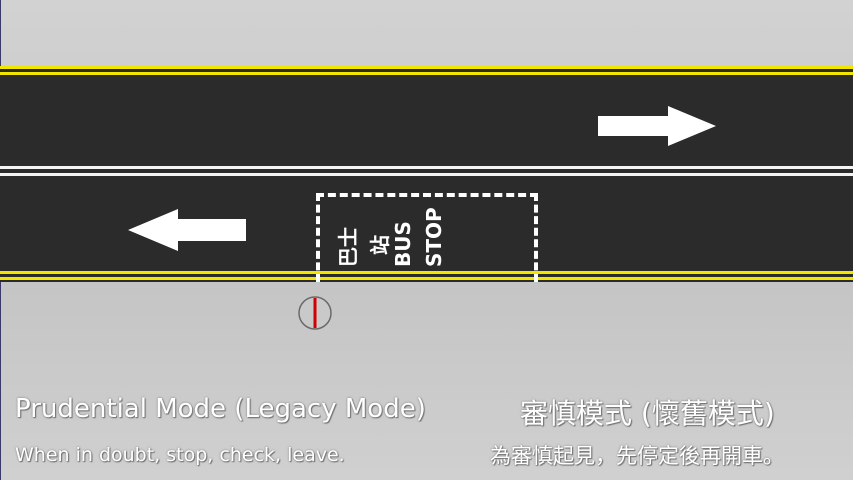 The width and height of the screenshot is (853, 480). I want to click on bus-stop-text-zh-2: 站, so click(380, 245).